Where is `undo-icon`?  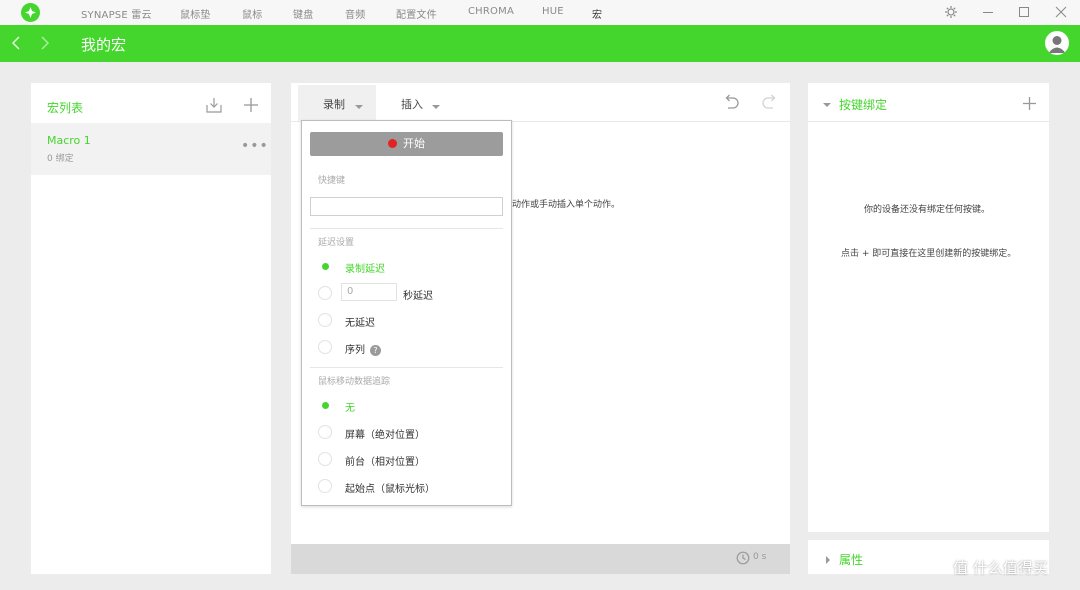 undo-icon is located at coordinates (731, 103).